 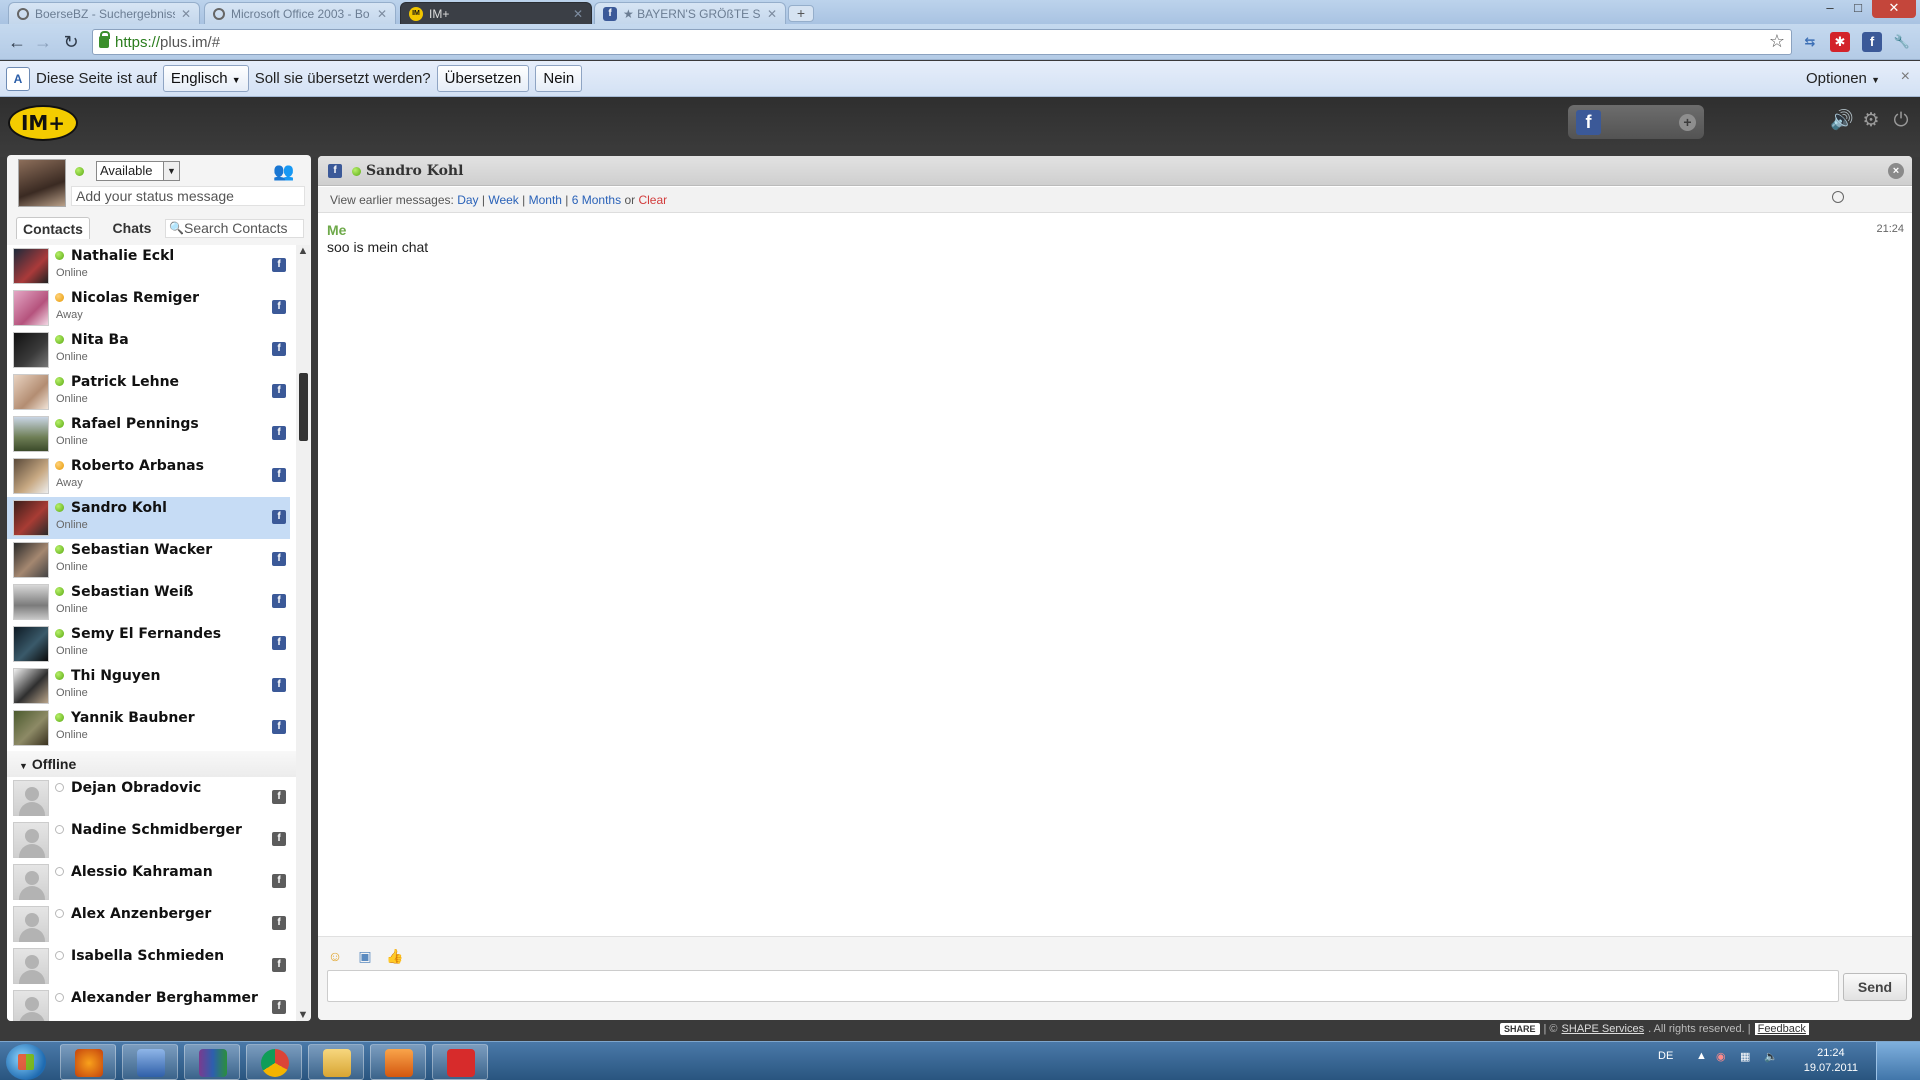 What do you see at coordinates (1858, 9) in the screenshot?
I see `maximize-button: □` at bounding box center [1858, 9].